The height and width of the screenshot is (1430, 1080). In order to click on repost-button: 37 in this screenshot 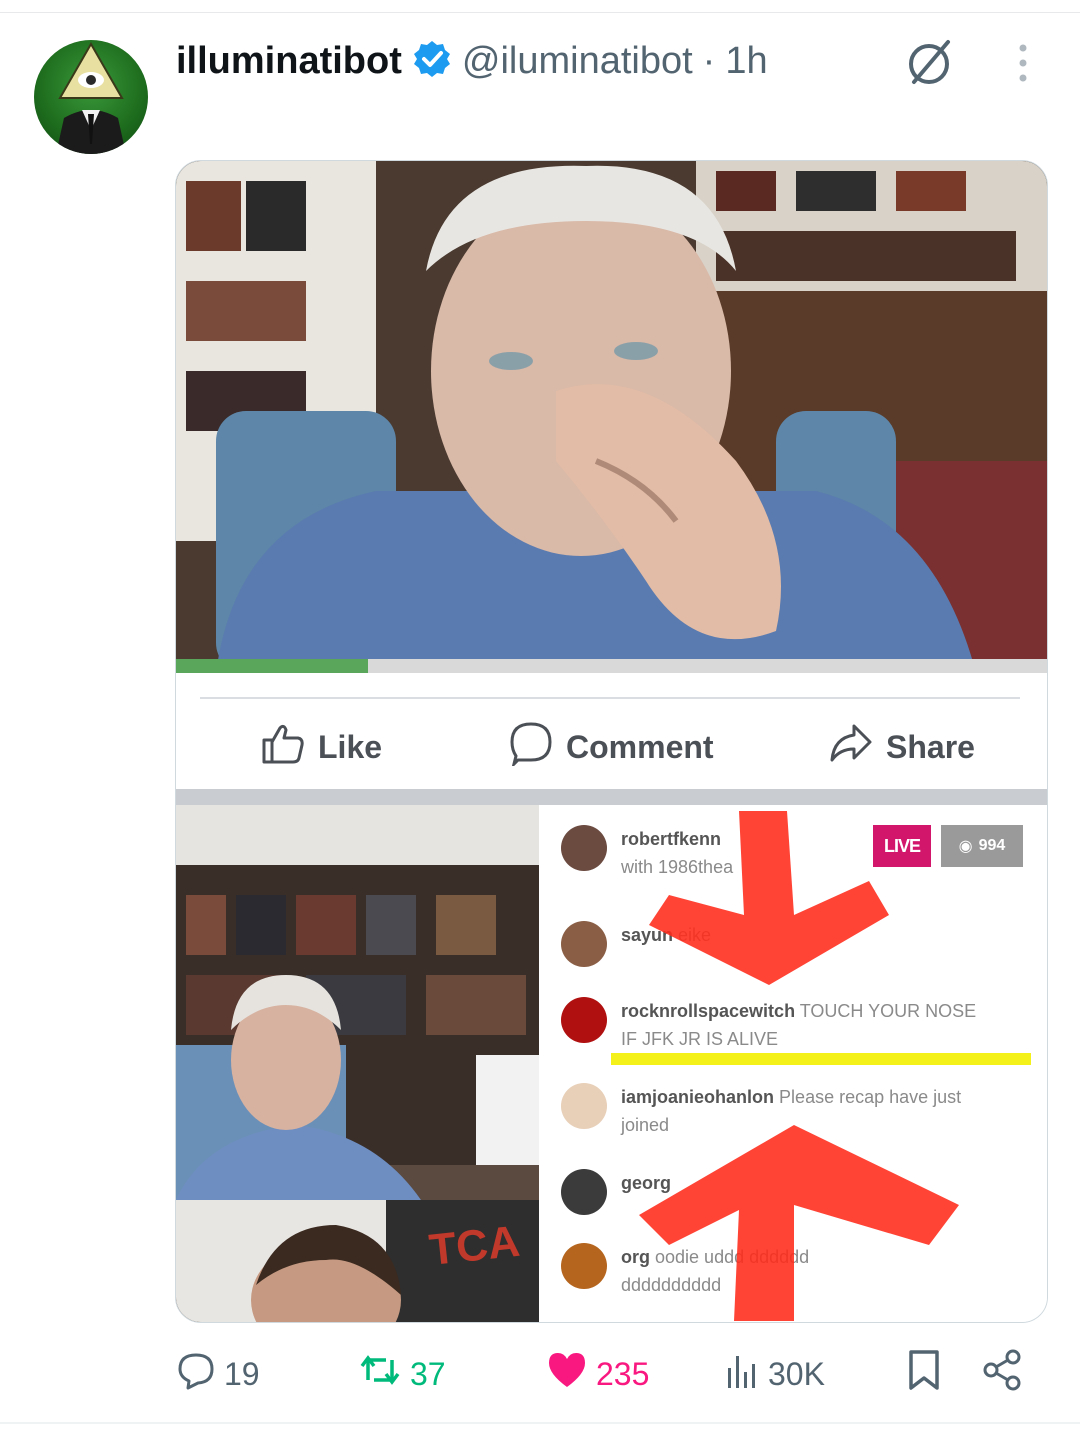, I will do `click(402, 1374)`.